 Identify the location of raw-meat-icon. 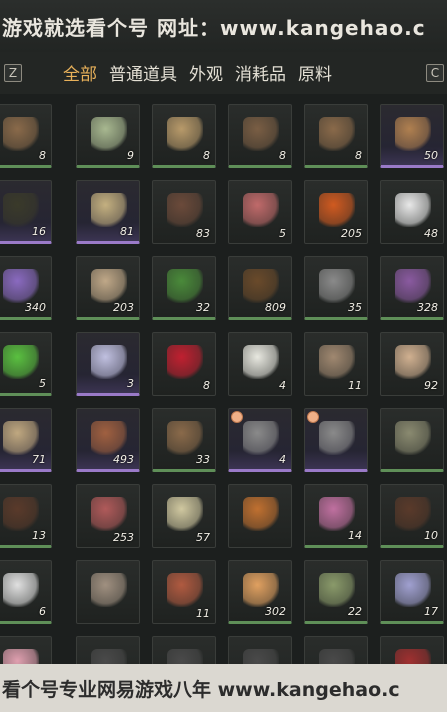
(261, 210).